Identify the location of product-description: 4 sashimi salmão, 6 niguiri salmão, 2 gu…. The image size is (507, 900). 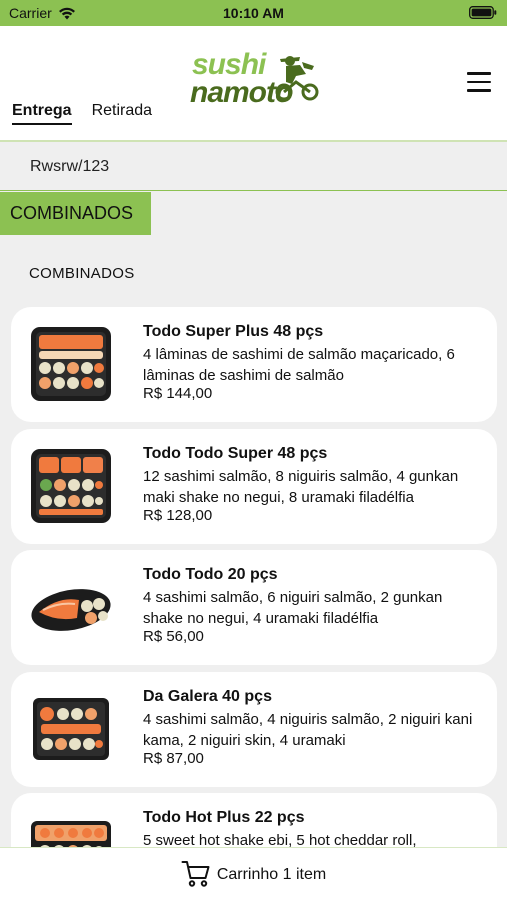
(293, 608).